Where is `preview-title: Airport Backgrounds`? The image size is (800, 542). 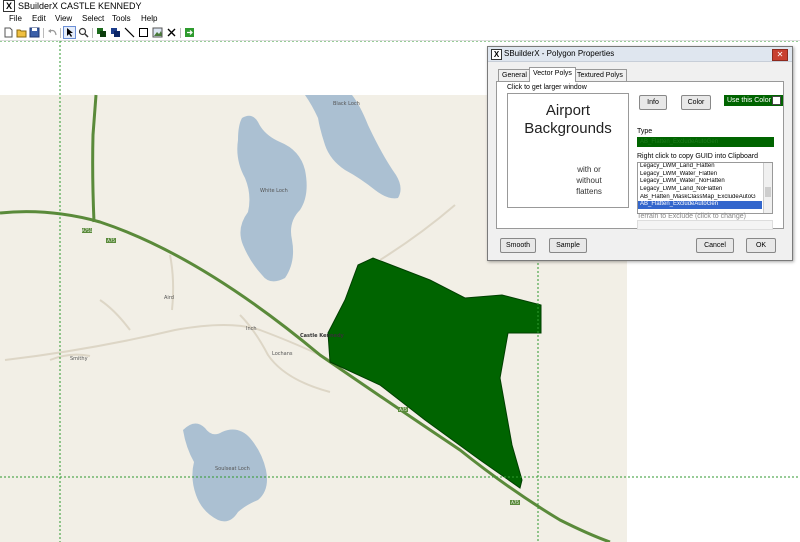 preview-title: Airport Backgrounds is located at coordinates (568, 119).